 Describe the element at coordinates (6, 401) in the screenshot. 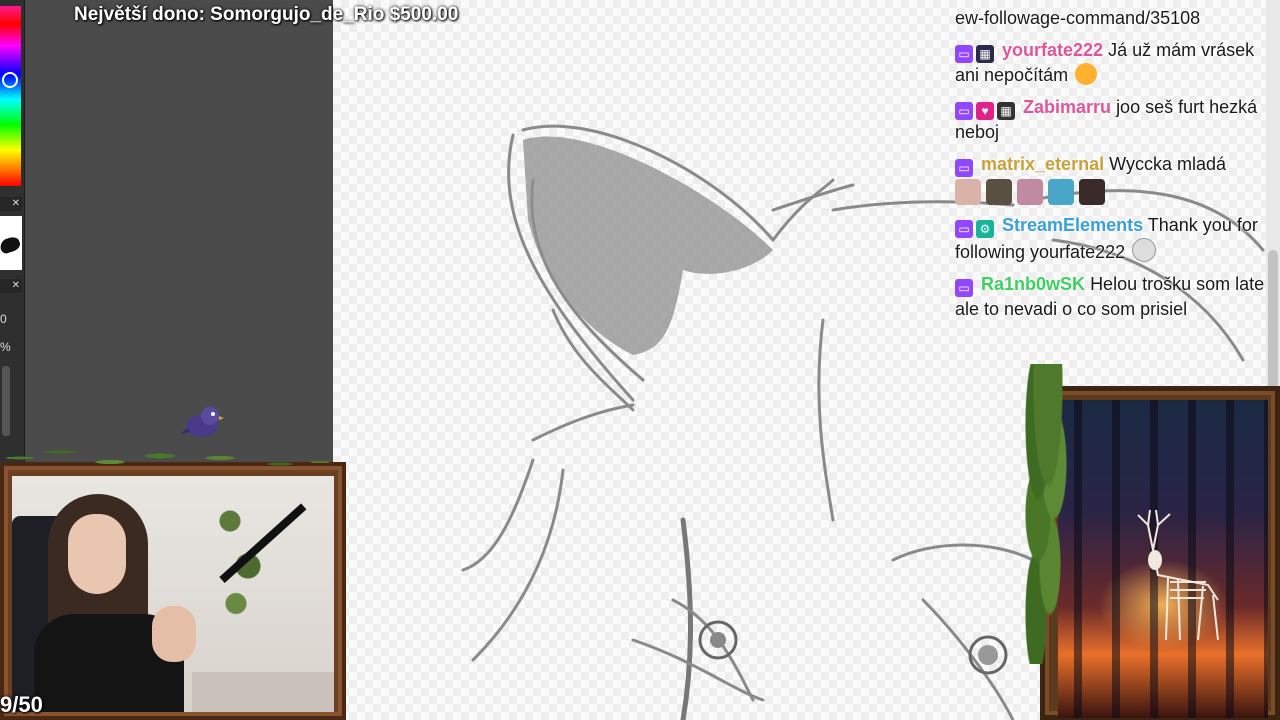

I see `side-scrollbar` at that location.